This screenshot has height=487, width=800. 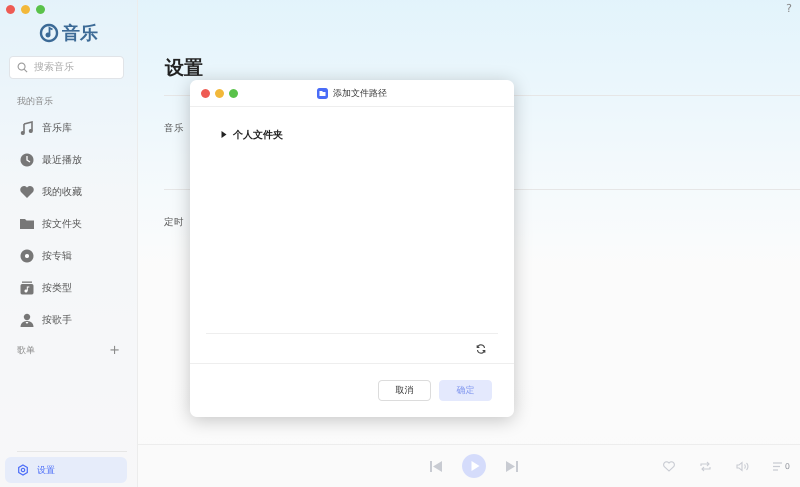 I want to click on section-label: 歌单, so click(x=26, y=350).